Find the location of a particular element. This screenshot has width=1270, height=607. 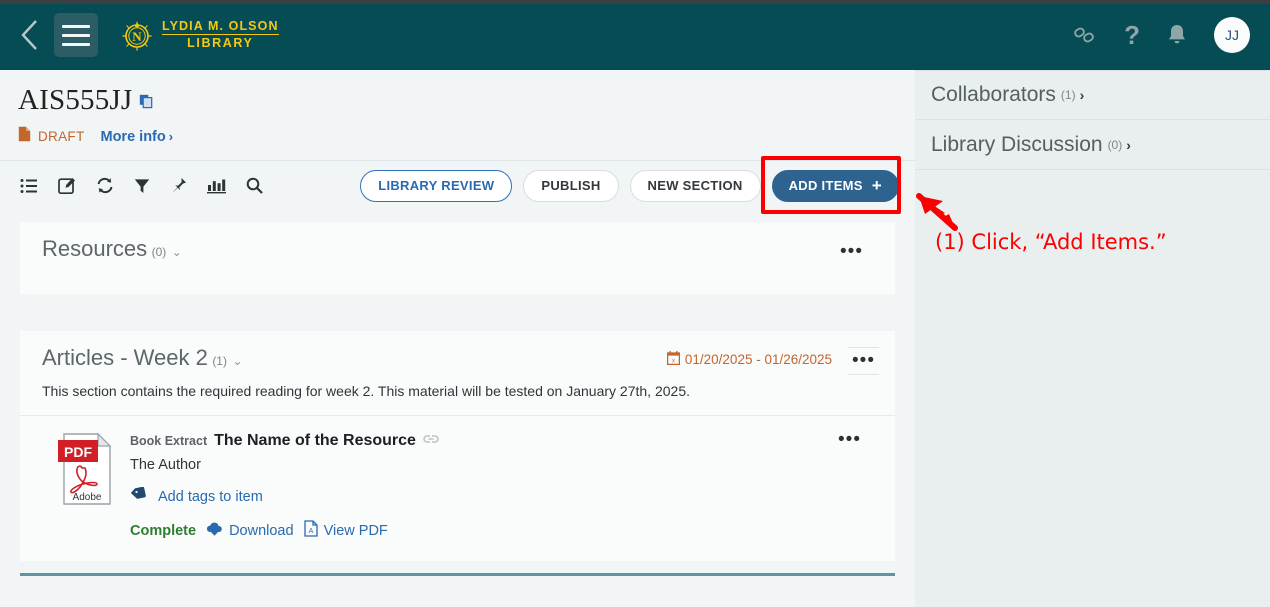

link-icon is located at coordinates (431, 441).